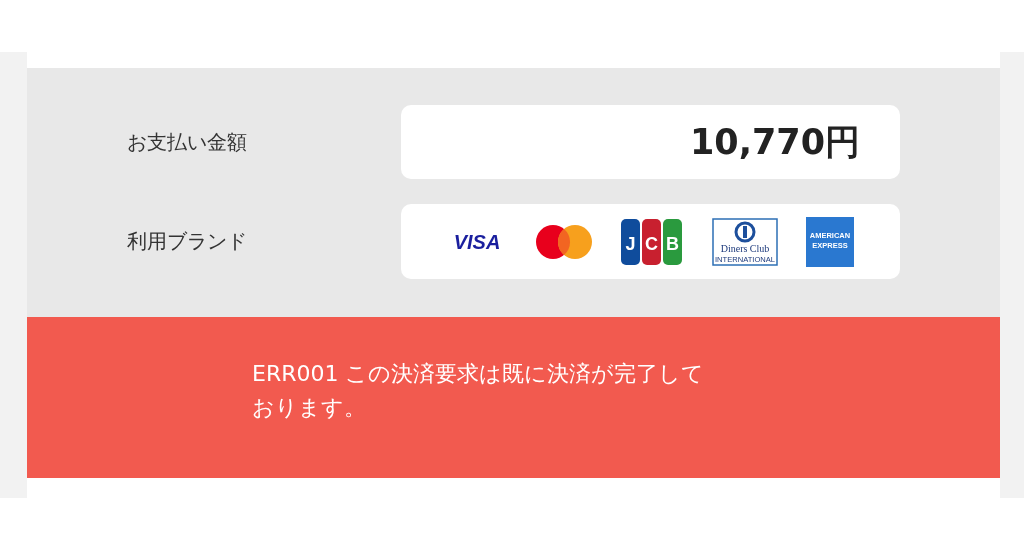 The height and width of the screenshot is (536, 1024). What do you see at coordinates (652, 241) in the screenshot?
I see `jcb-logo: J C B` at bounding box center [652, 241].